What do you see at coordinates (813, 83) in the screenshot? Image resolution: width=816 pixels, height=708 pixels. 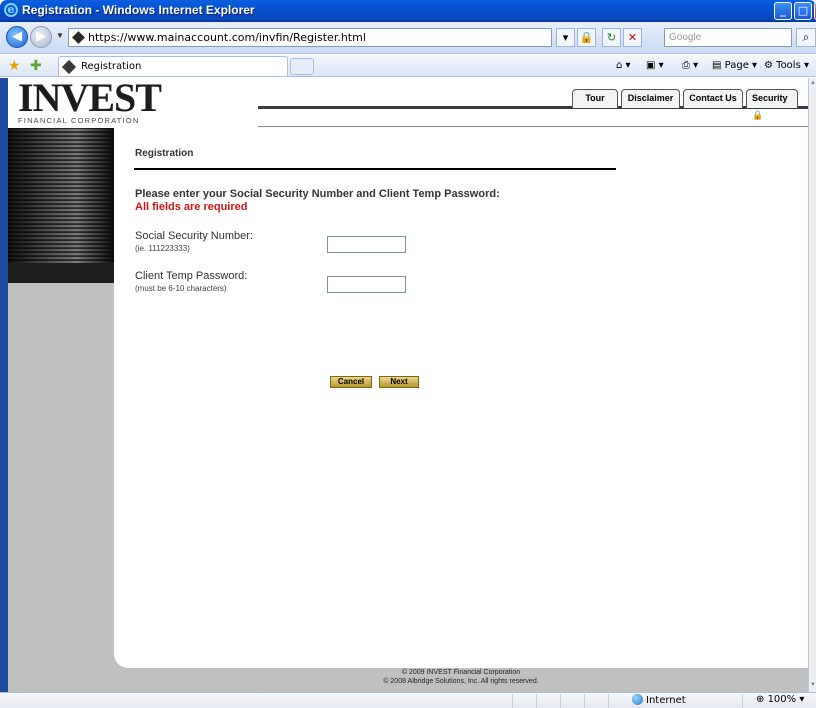 I see `scroll-up-icon: ▲` at bounding box center [813, 83].